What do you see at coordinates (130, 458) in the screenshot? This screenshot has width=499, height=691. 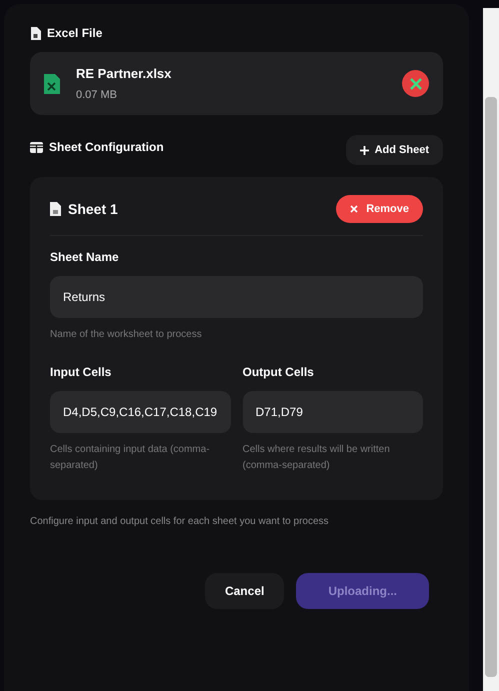 I see `field-hint: Cells containing input data (comma-separated)` at bounding box center [130, 458].